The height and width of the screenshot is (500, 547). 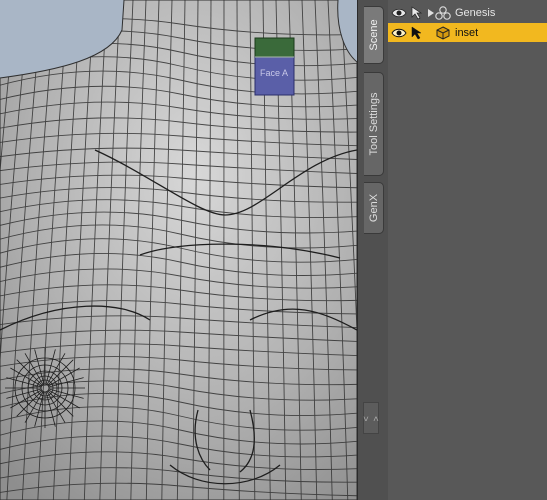 I want to click on collapse-handle-label: < >, so click(x=371, y=419).